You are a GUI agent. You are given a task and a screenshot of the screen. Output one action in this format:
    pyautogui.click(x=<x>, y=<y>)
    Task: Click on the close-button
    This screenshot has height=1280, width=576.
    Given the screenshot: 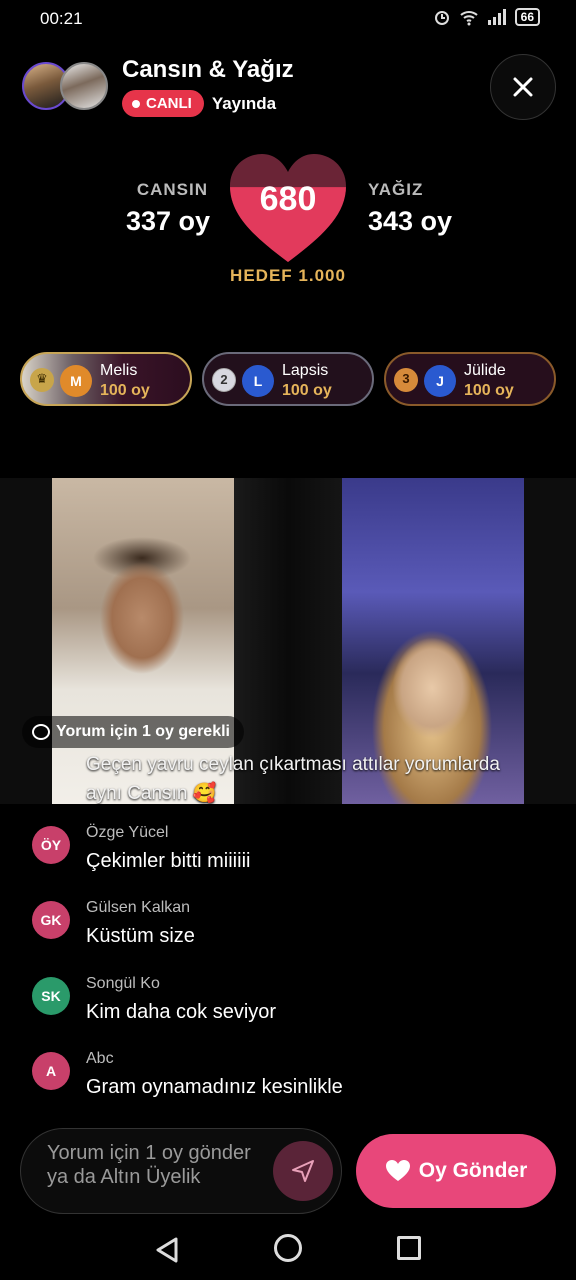 What is the action you would take?
    pyautogui.click(x=523, y=87)
    